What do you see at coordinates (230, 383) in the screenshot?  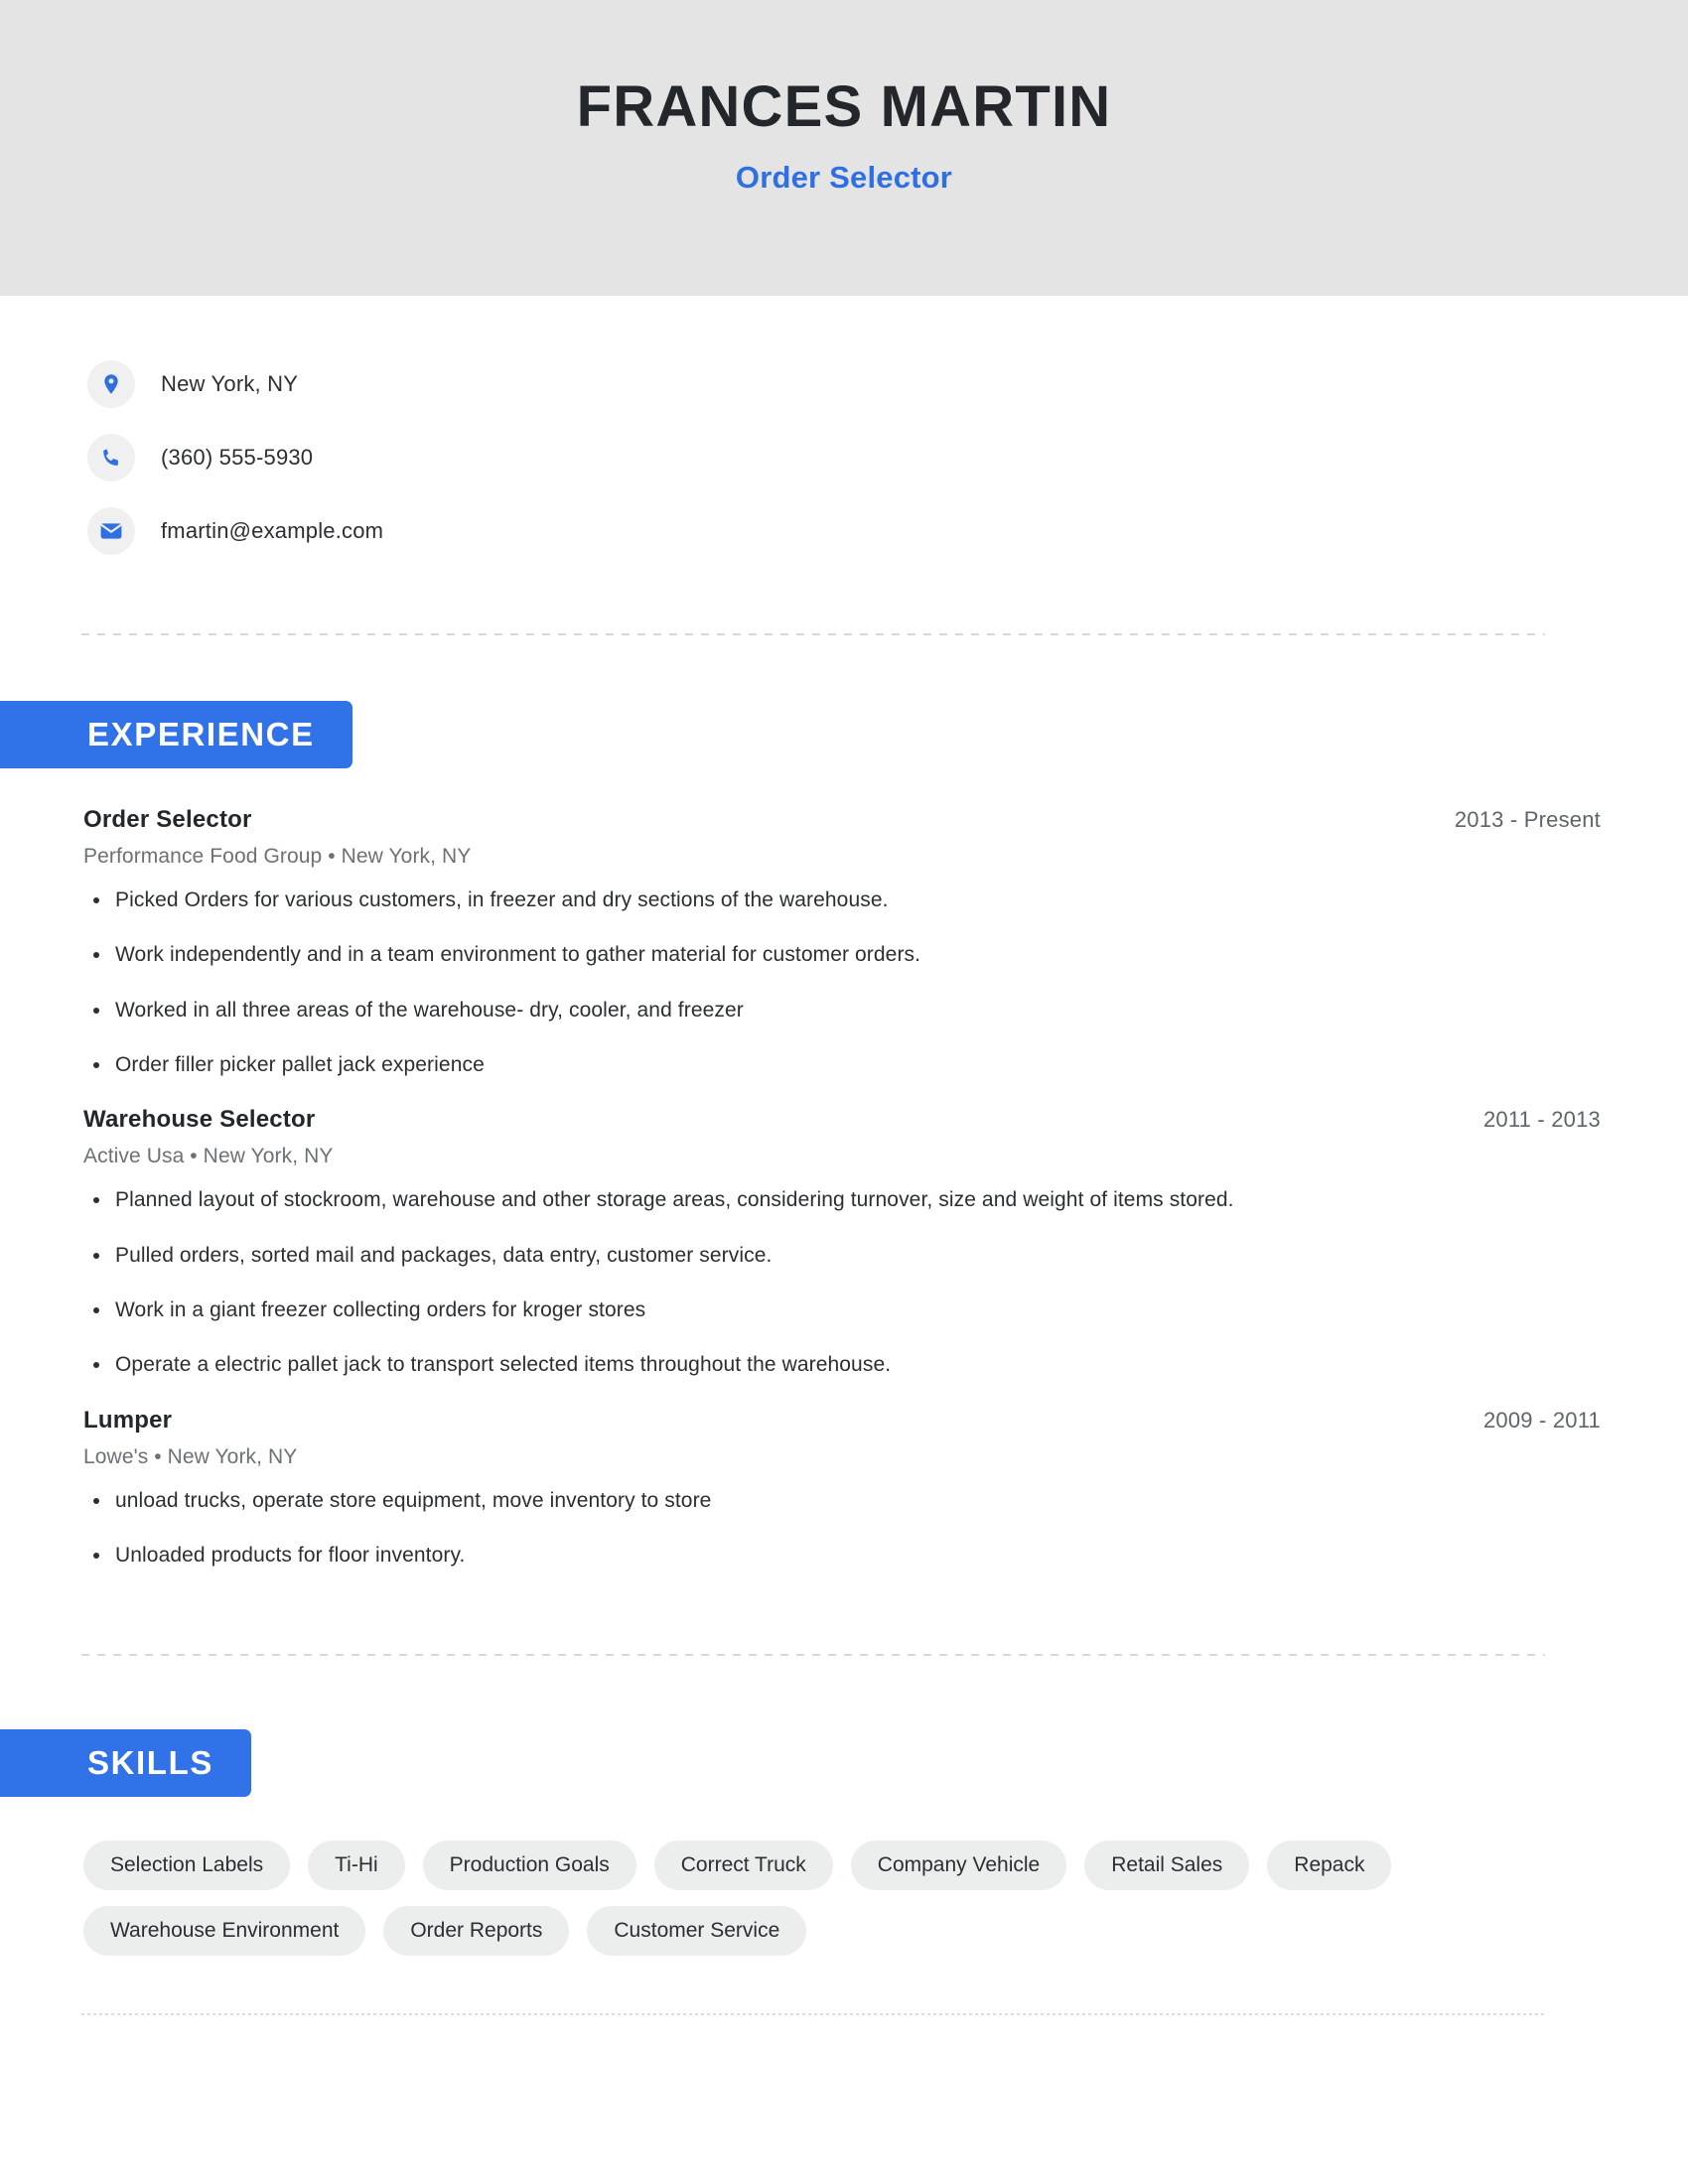 I see `contact-location-text: New York, NY` at bounding box center [230, 383].